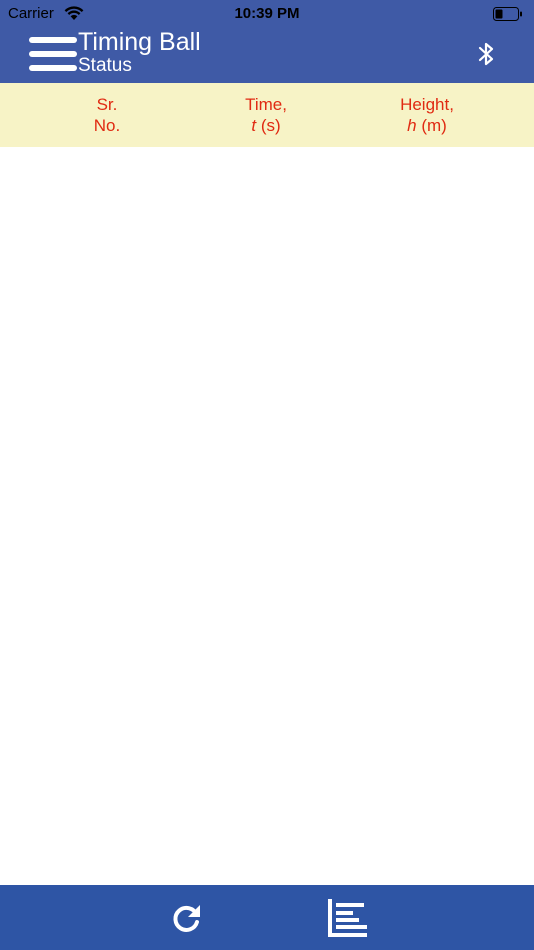  What do you see at coordinates (427, 104) in the screenshot?
I see `column-header-line: Height,` at bounding box center [427, 104].